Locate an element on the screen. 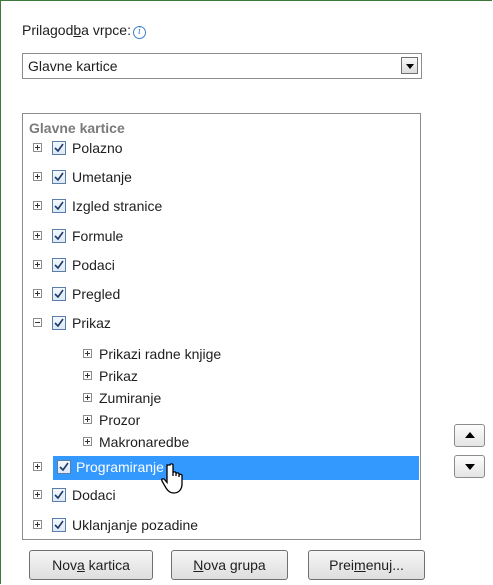 The height and width of the screenshot is (585, 493). arrow-up-icon is located at coordinates (470, 435).